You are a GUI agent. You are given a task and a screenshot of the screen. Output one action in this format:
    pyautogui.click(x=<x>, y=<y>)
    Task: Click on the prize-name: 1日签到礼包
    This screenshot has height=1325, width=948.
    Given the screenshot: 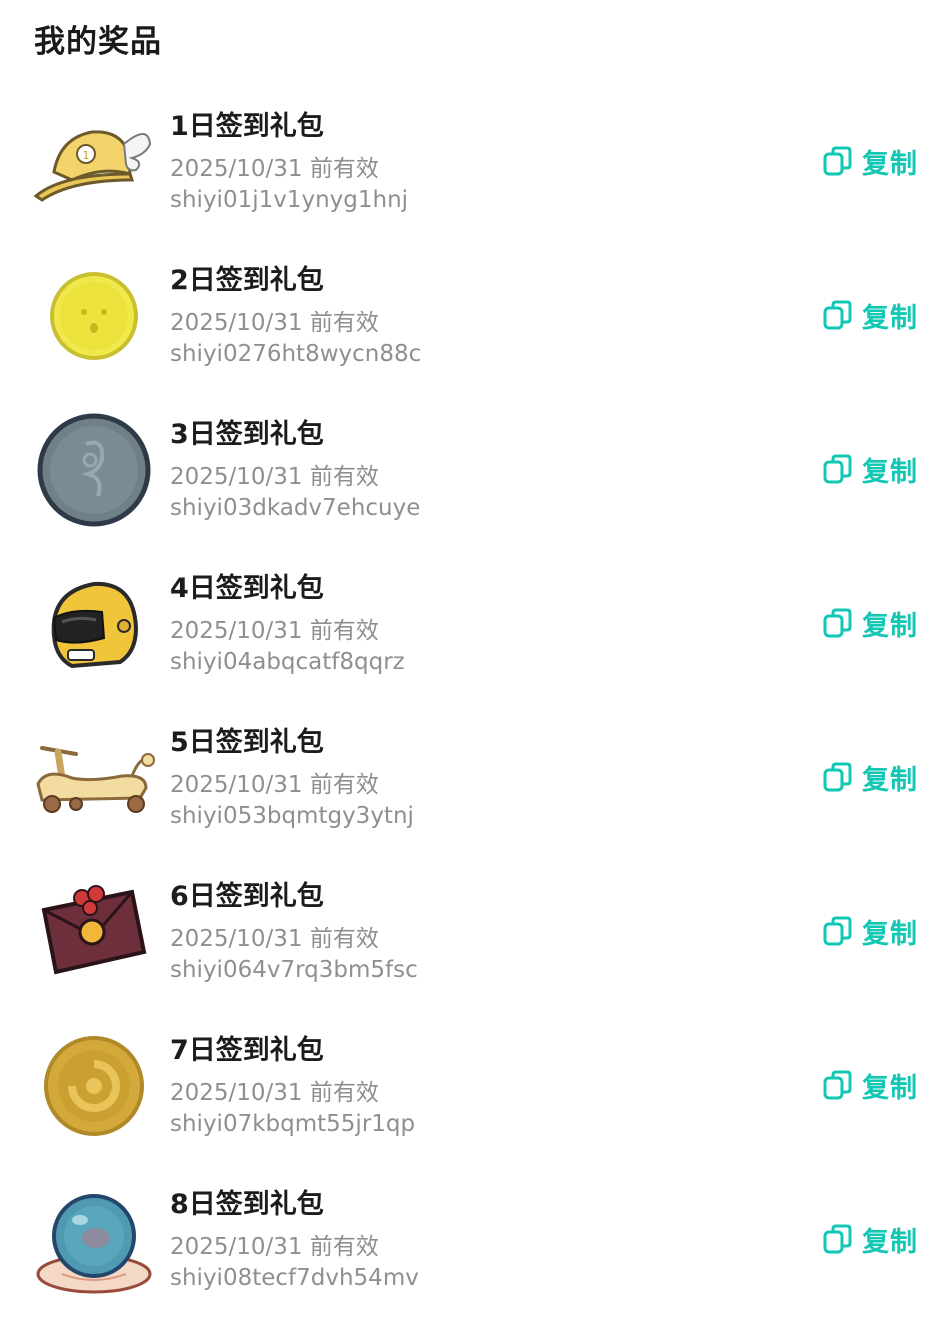 What is the action you would take?
    pyautogui.click(x=247, y=126)
    